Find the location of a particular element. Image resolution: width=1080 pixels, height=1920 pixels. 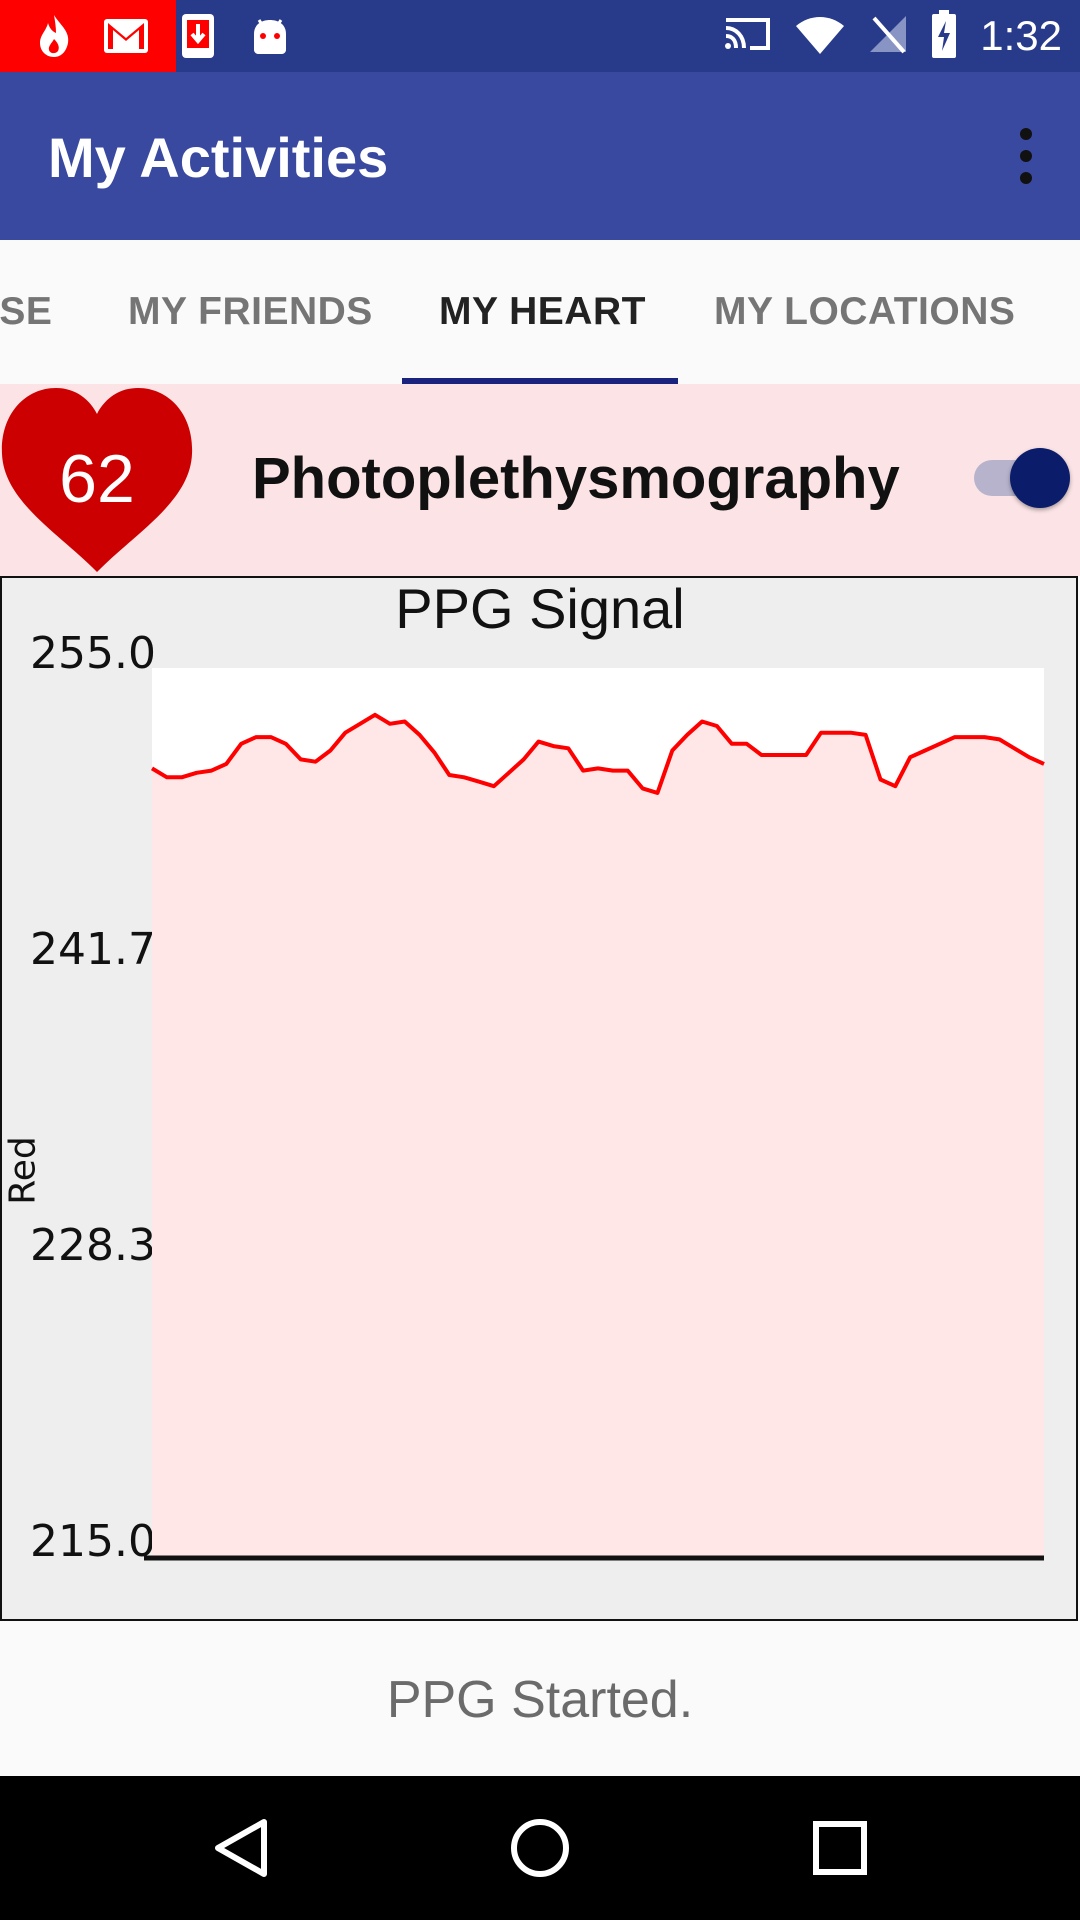

cast-icon is located at coordinates (747, 36).